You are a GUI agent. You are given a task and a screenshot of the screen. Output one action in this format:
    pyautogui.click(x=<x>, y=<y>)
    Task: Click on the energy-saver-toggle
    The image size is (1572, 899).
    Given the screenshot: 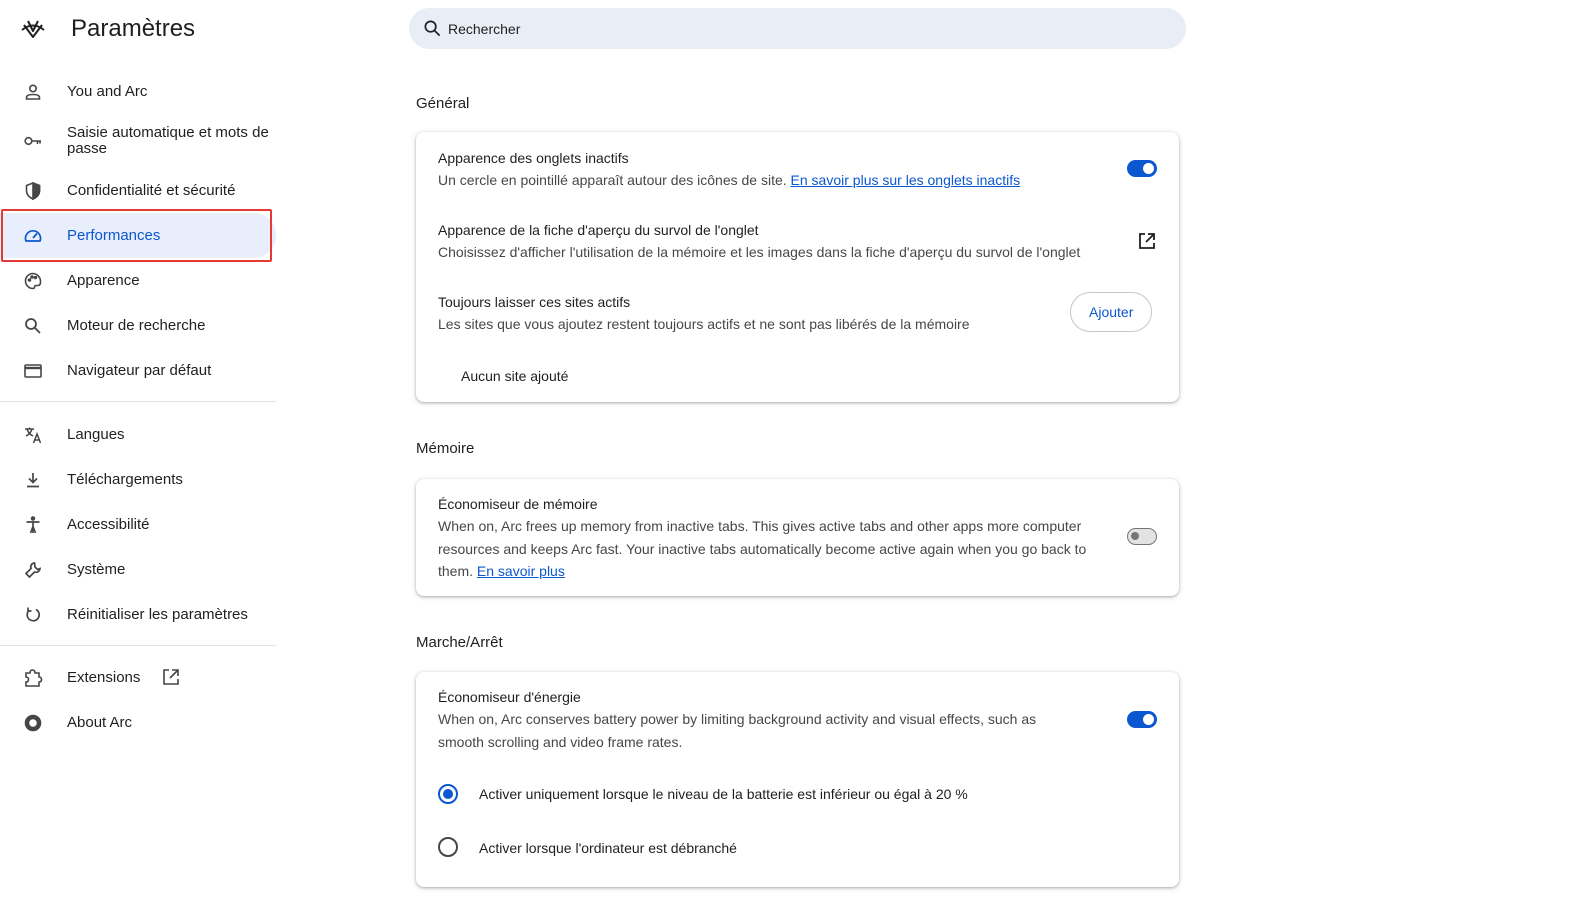 What is the action you would take?
    pyautogui.click(x=1142, y=719)
    